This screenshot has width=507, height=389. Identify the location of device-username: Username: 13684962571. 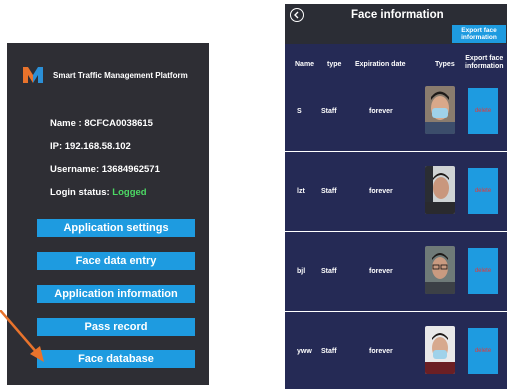
(105, 169).